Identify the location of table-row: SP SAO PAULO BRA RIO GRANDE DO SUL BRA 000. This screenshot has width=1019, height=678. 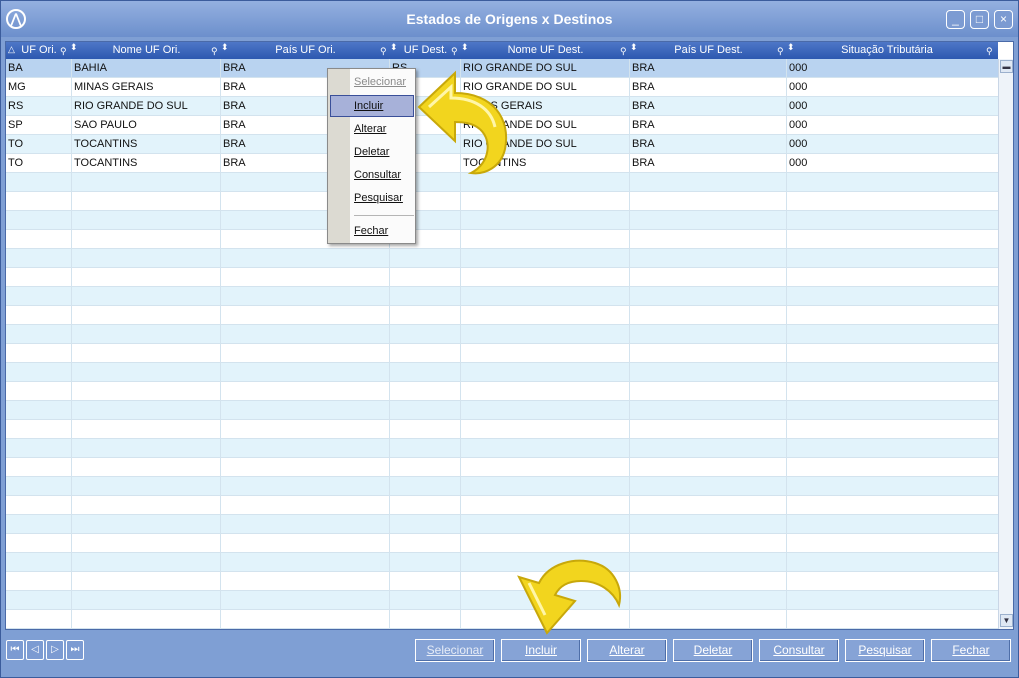
(502, 125).